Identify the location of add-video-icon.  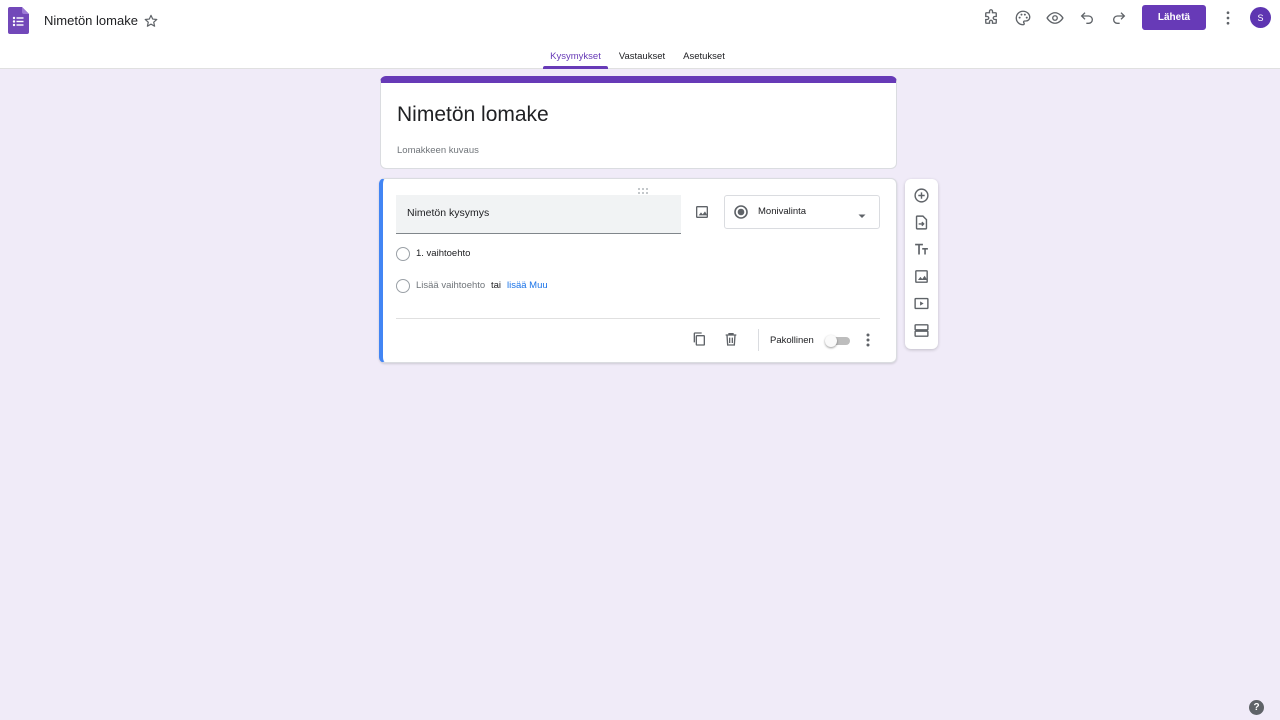
(921, 303).